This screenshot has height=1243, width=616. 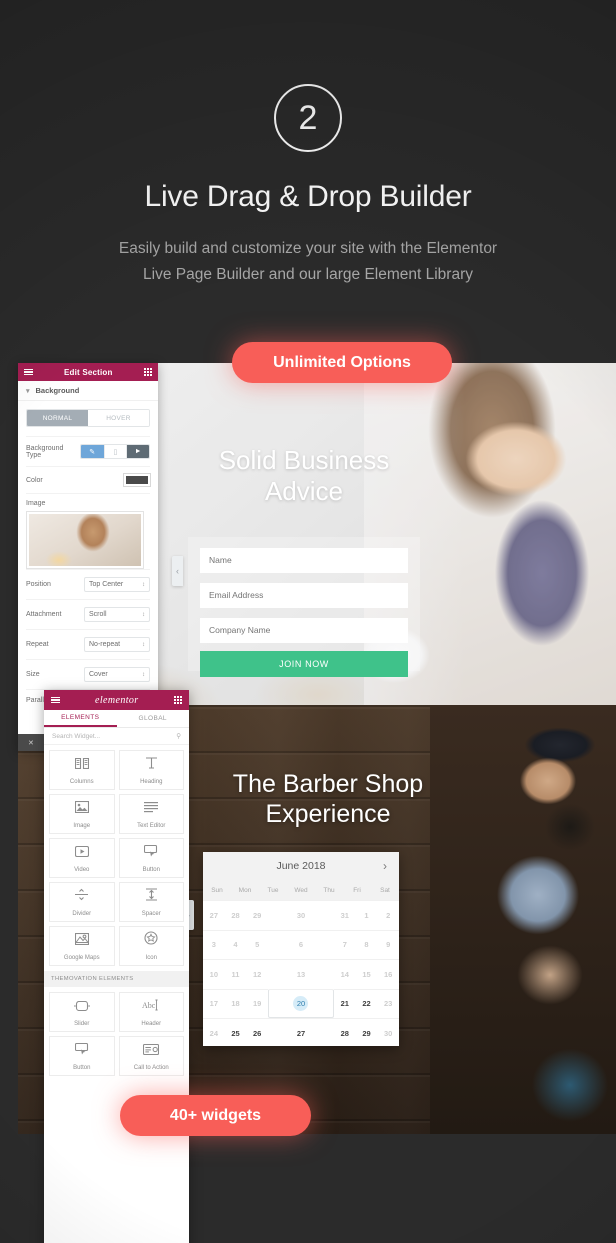 What do you see at coordinates (308, 196) in the screenshot?
I see `page-title: Live Drag & Drop Builder` at bounding box center [308, 196].